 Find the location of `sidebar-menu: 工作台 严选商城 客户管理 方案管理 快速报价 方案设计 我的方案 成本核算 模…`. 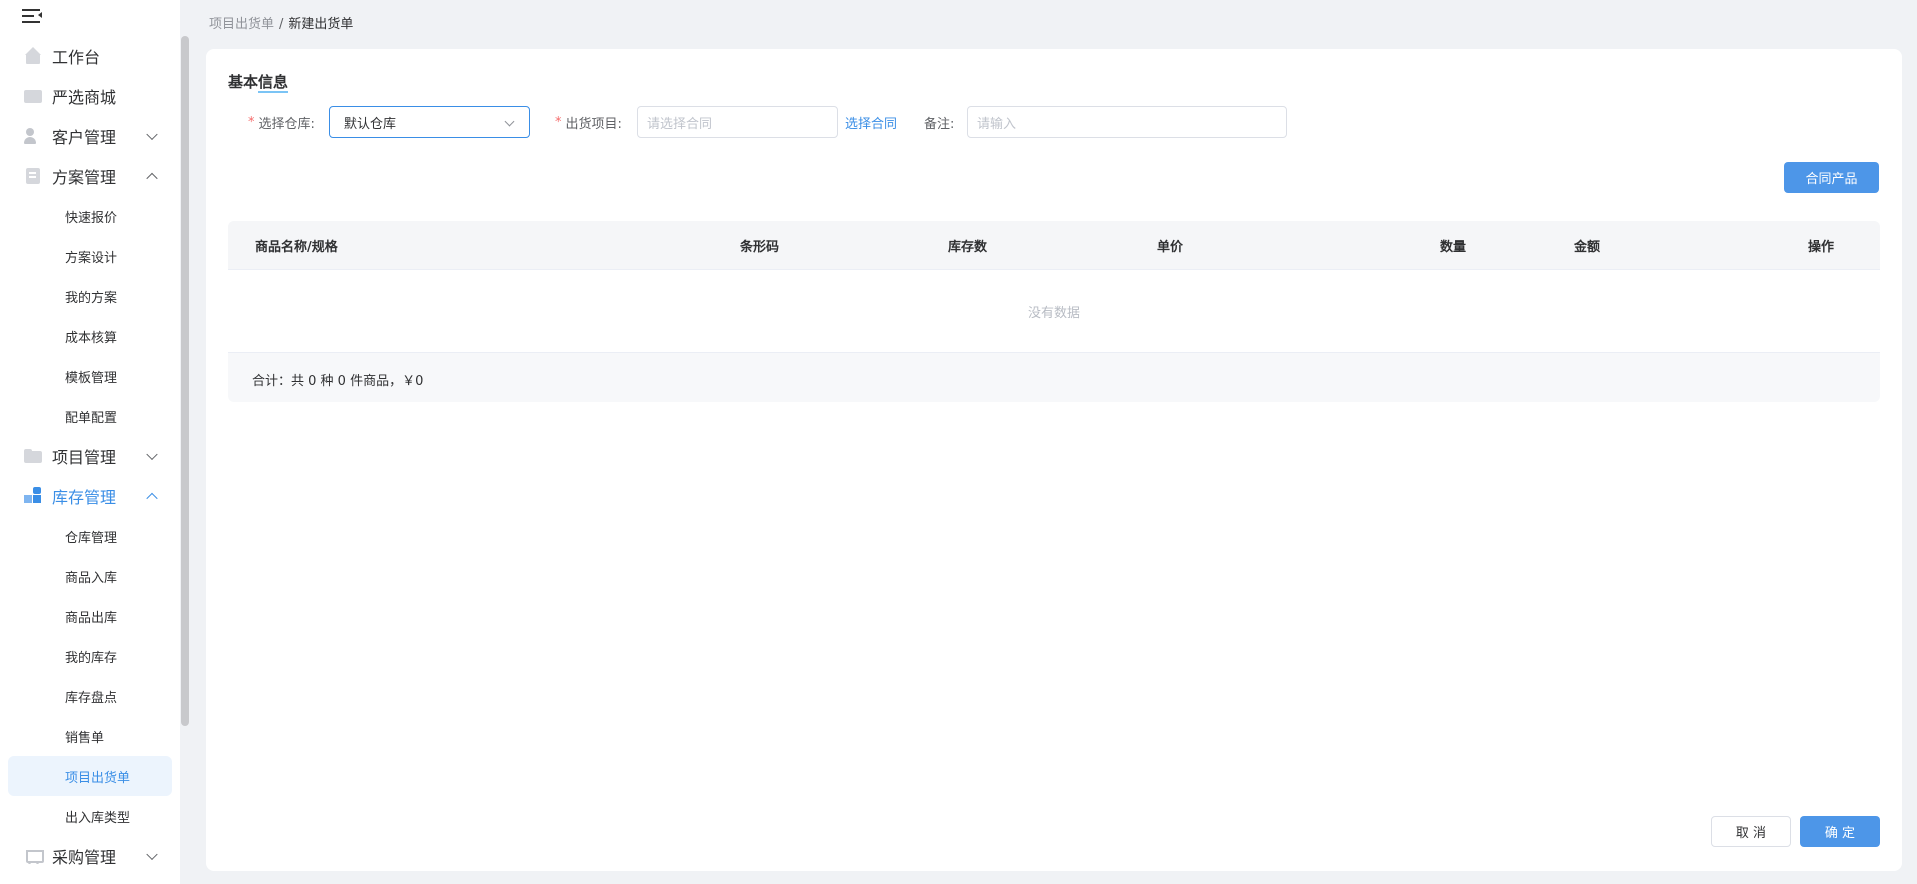

sidebar-menu: 工作台 严选商城 客户管理 方案管理 快速报价 方案设计 我的方案 成本核算 模… is located at coordinates (90, 456).